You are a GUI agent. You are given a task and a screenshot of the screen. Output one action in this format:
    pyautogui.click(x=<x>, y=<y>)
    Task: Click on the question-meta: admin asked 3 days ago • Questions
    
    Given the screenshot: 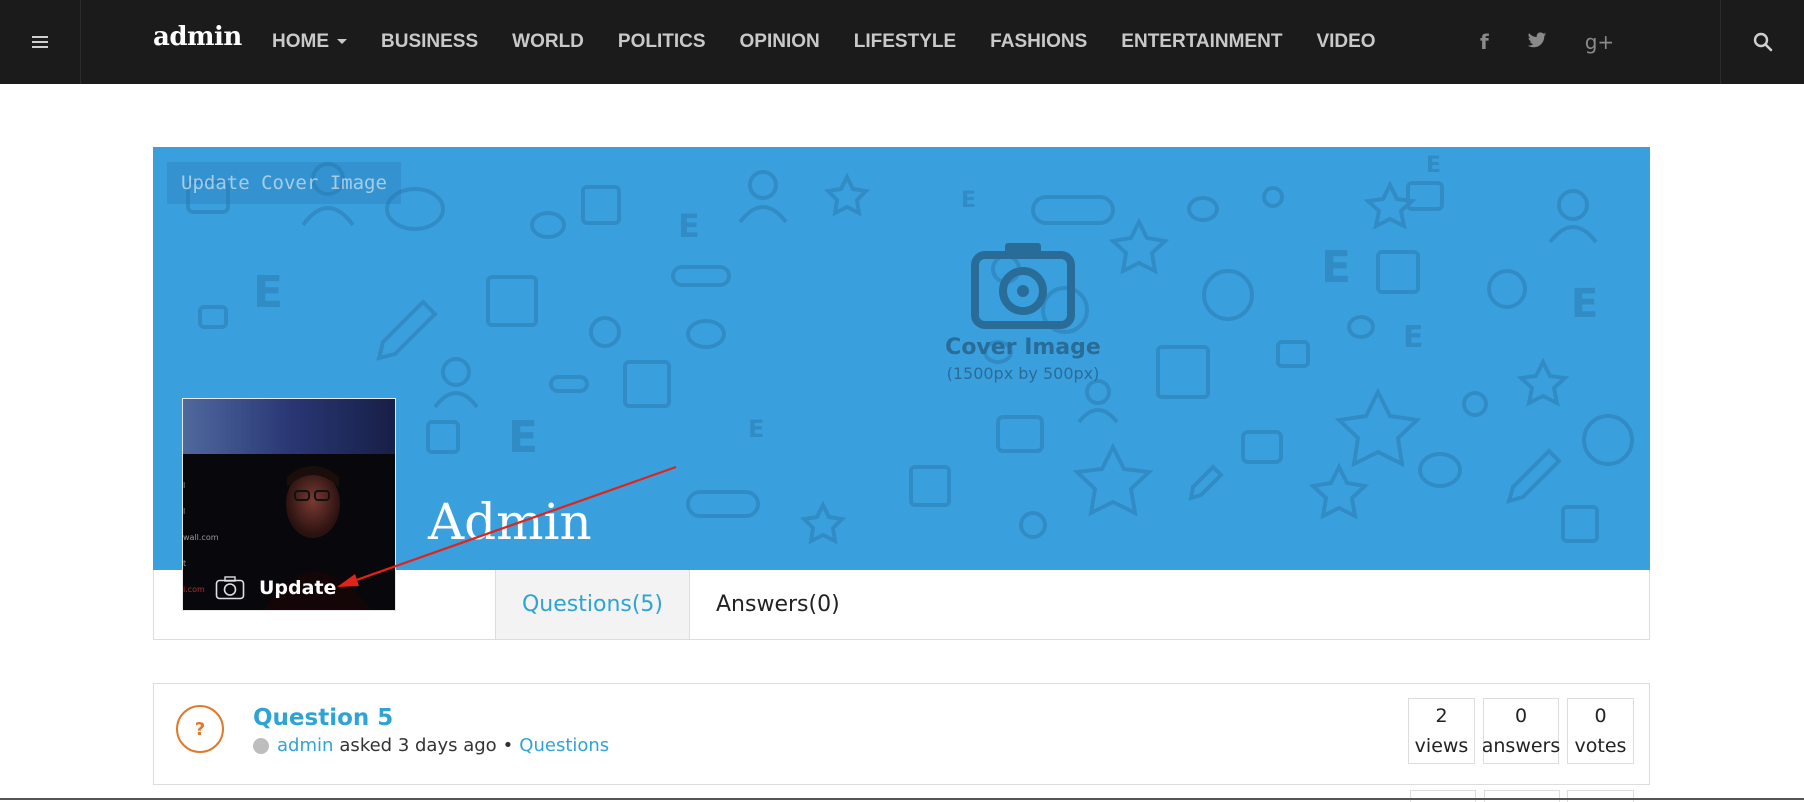 What is the action you would take?
    pyautogui.click(x=431, y=745)
    